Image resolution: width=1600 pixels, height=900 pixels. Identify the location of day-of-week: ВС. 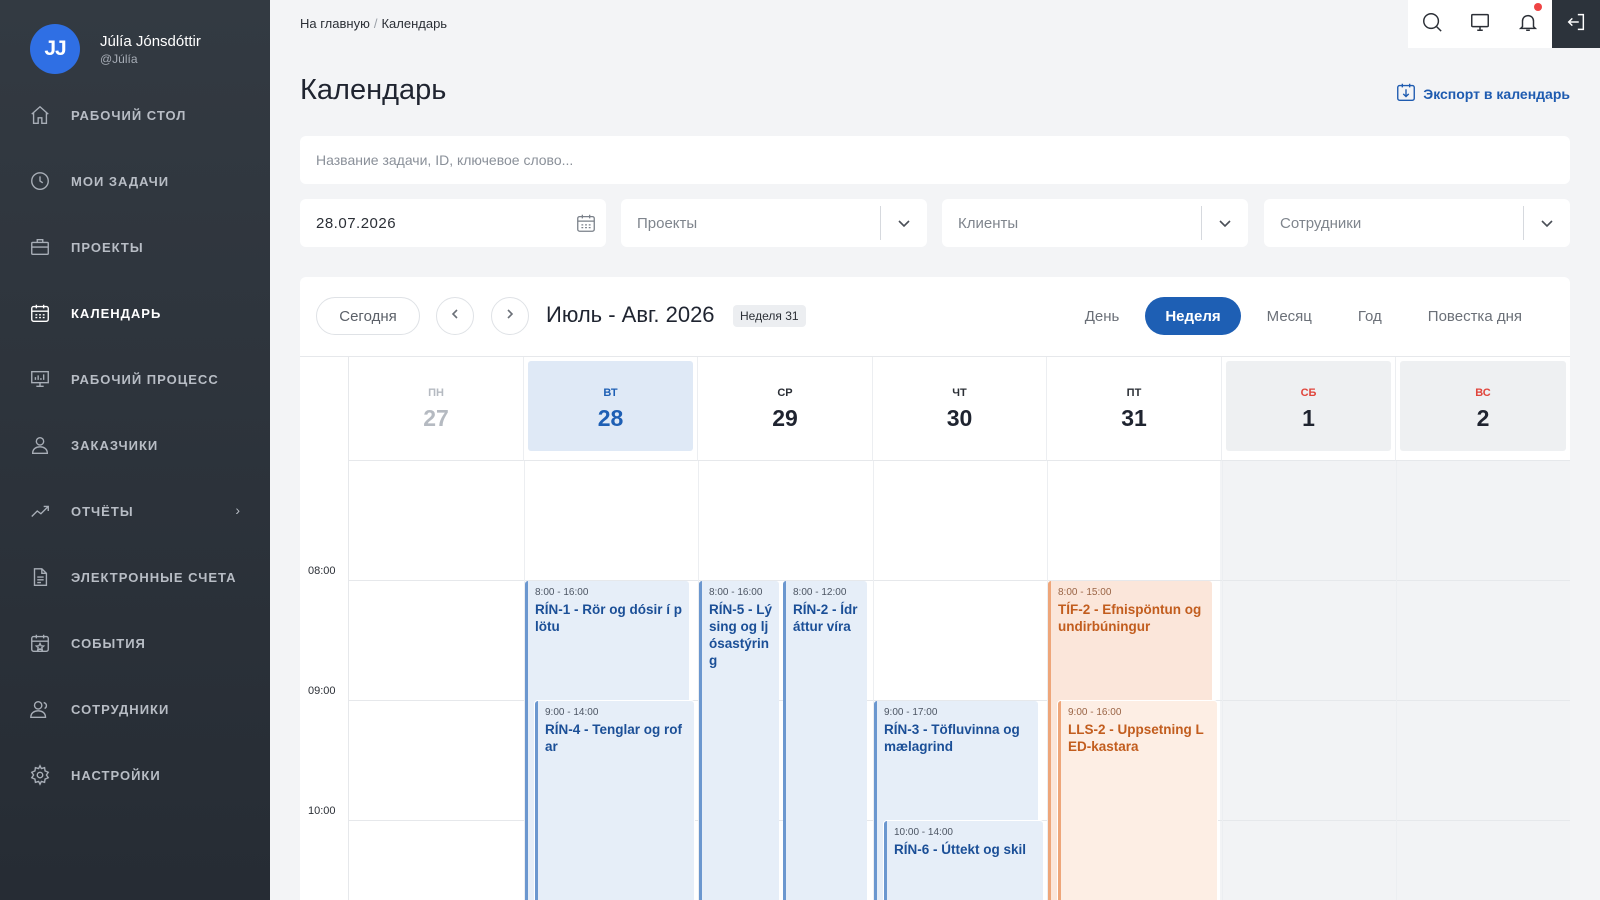
(1483, 393).